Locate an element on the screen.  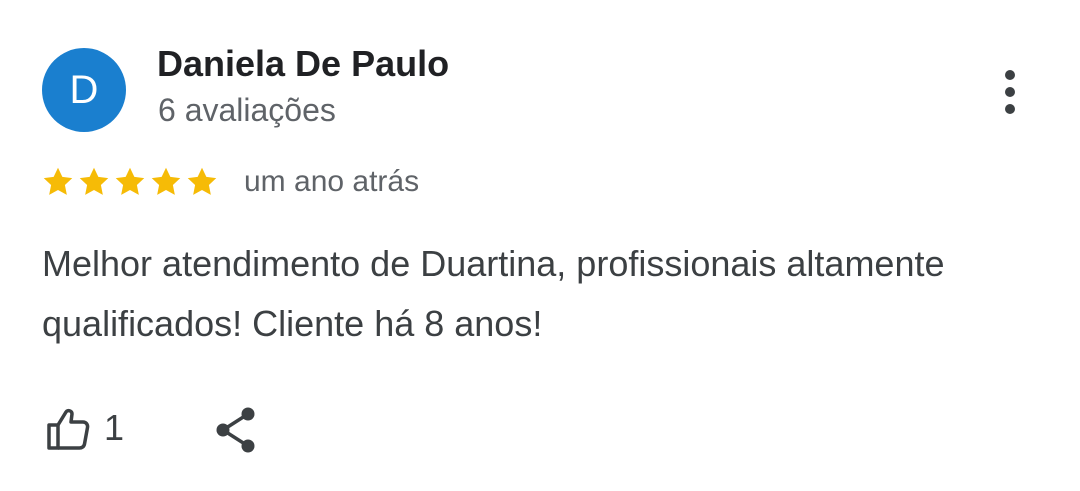
avatar: D is located at coordinates (84, 90).